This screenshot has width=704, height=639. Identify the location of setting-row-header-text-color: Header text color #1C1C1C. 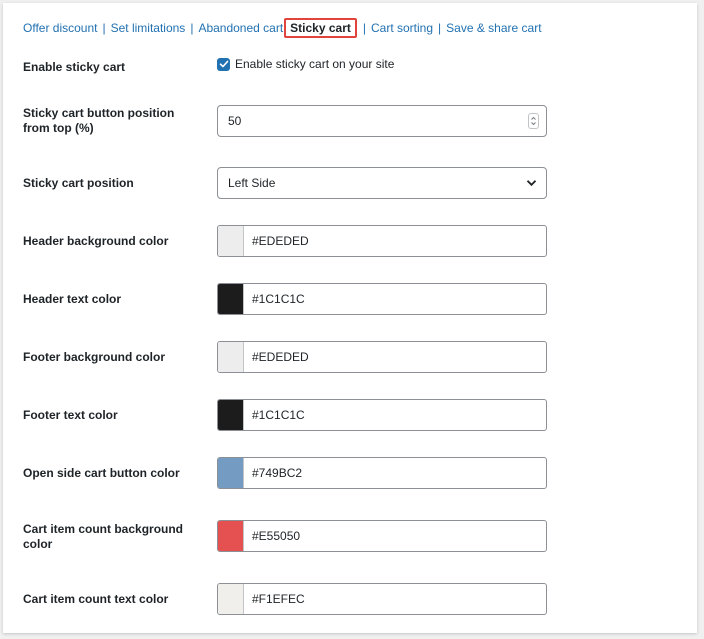
(288, 299).